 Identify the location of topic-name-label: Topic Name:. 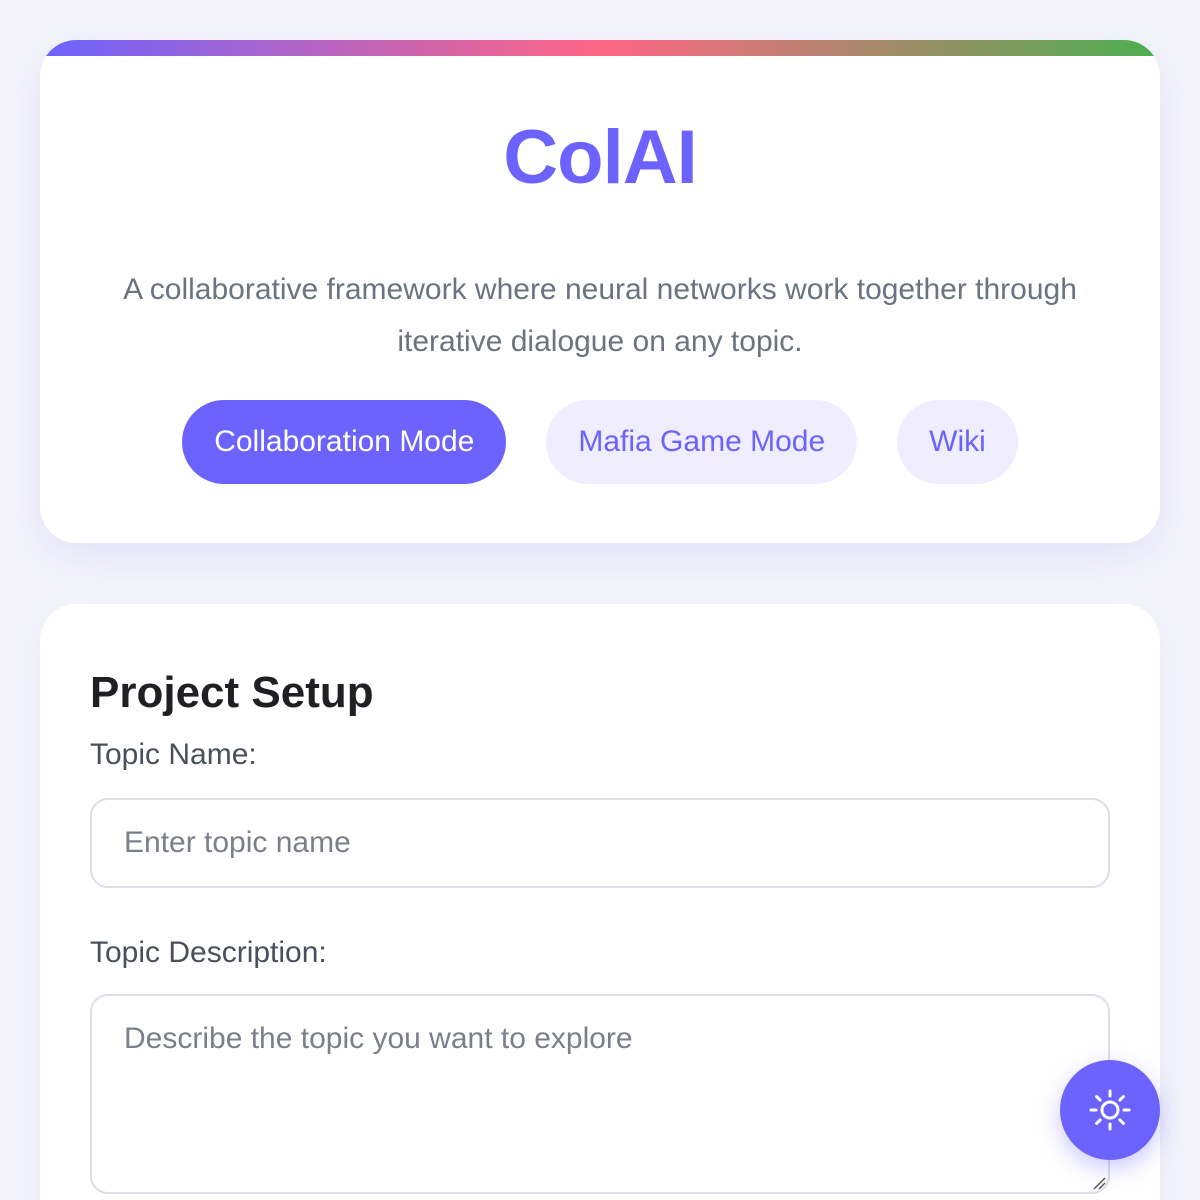
(173, 754).